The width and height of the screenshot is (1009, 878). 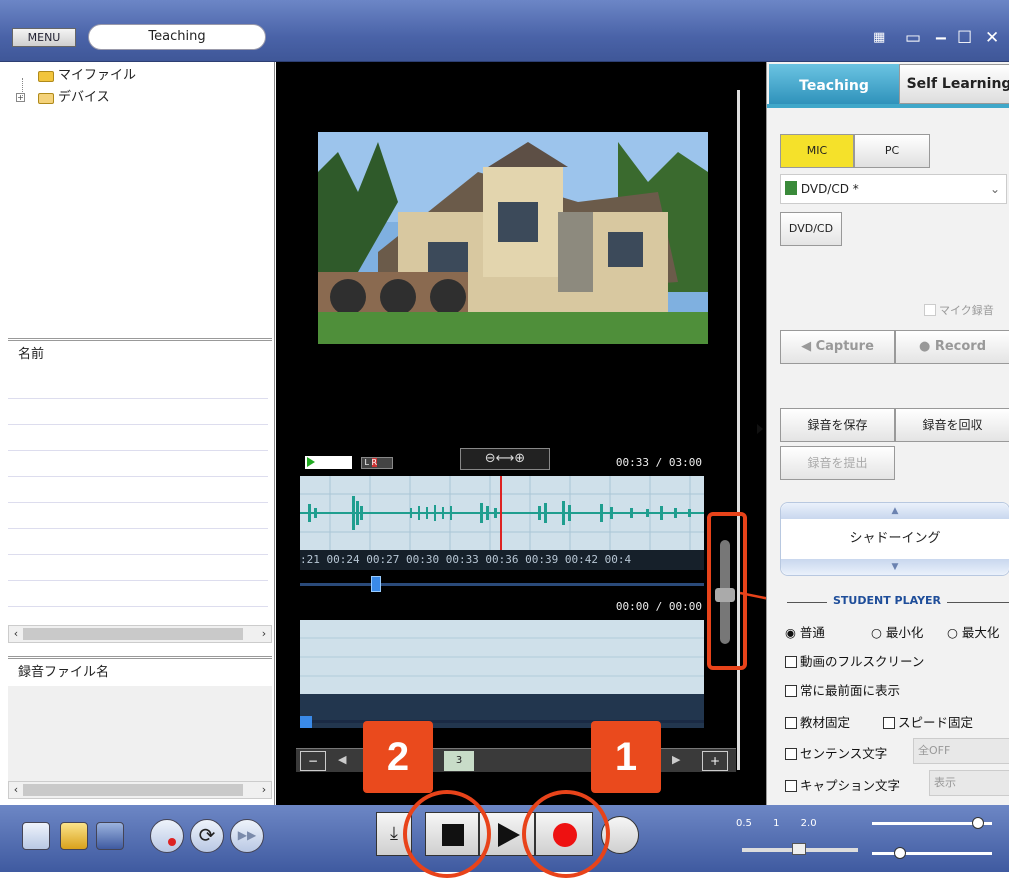 I want to click on sentence-text-checkbox: センテンス文字, so click(x=836, y=752).